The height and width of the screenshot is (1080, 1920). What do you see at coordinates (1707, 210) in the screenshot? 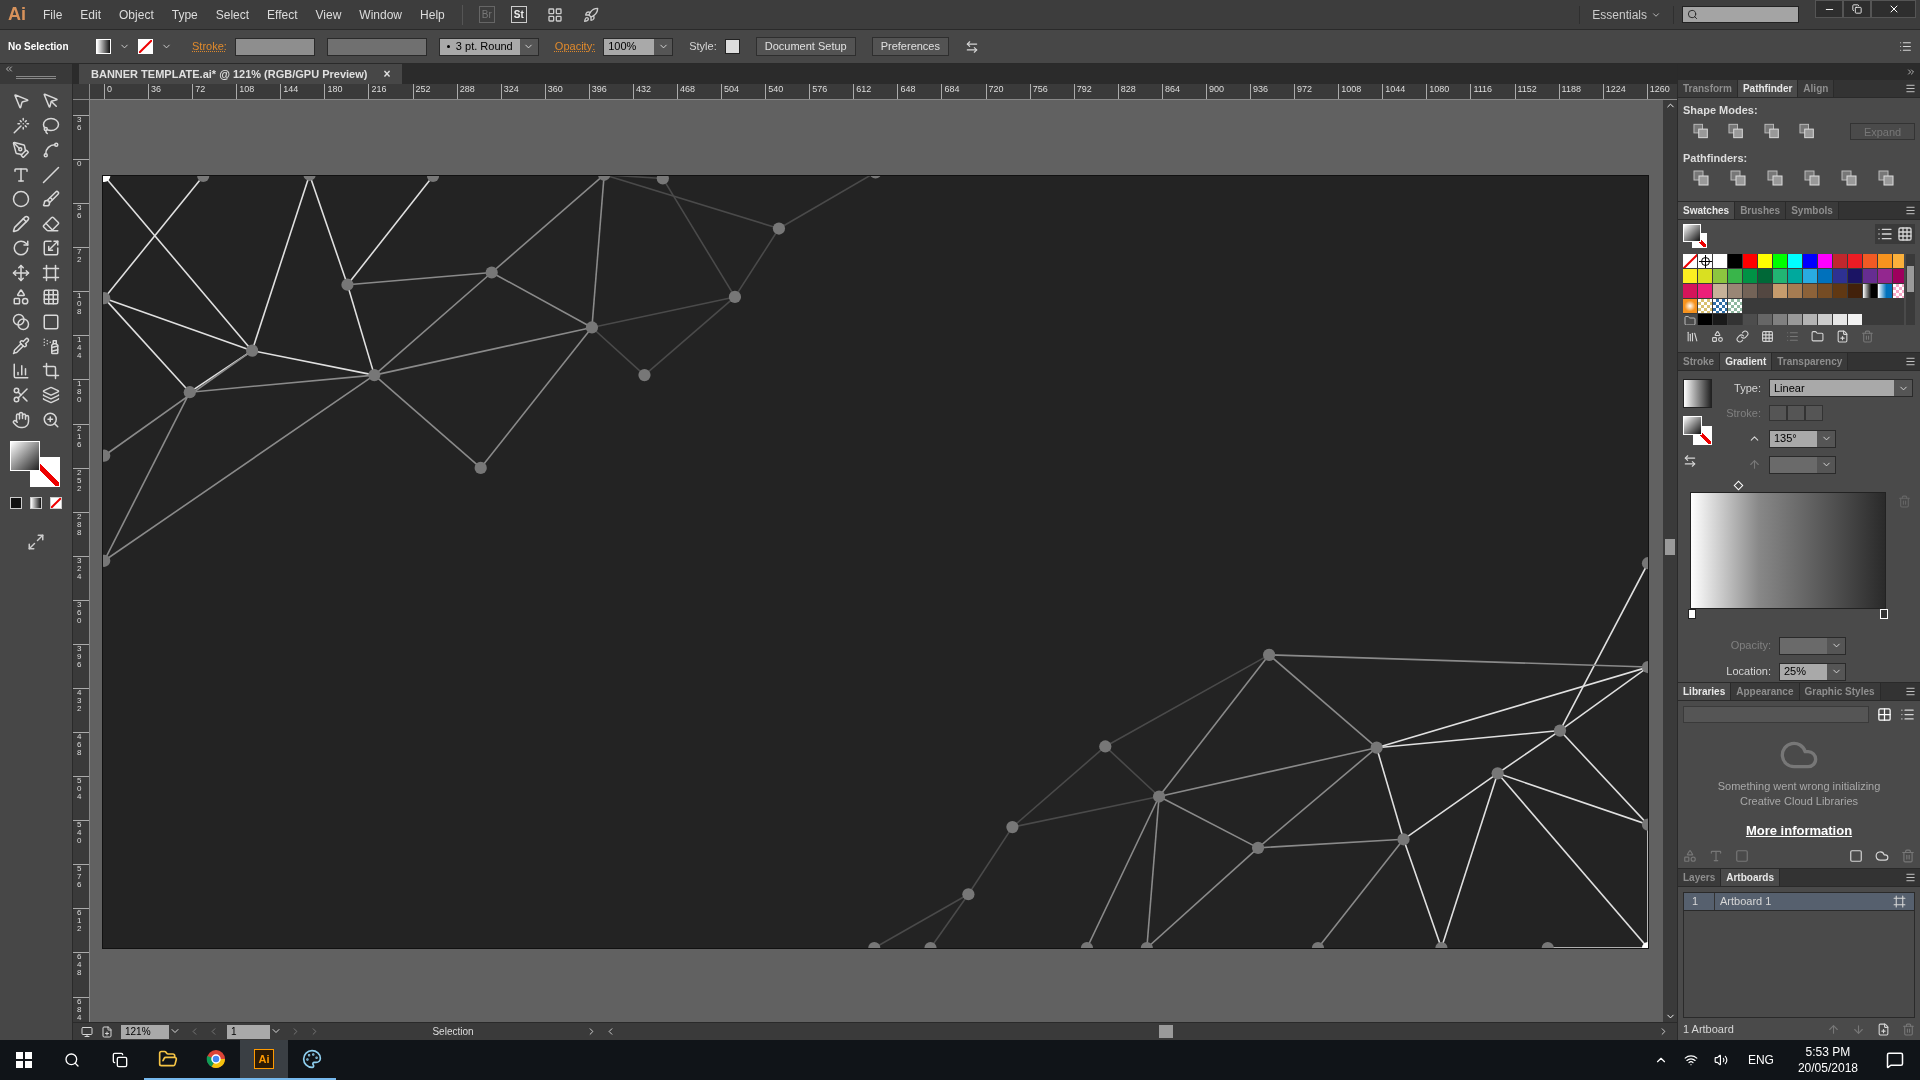
I see `panel-tab: Swatches` at bounding box center [1707, 210].